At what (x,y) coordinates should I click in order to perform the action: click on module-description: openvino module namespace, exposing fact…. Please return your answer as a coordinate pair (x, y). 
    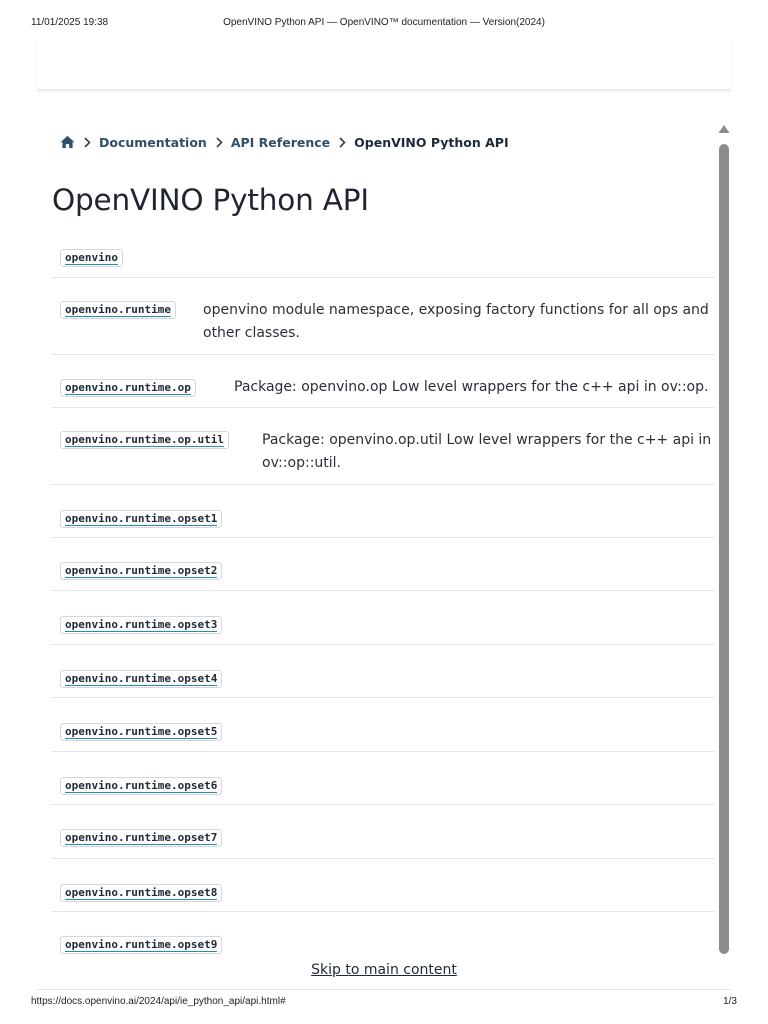
    Looking at the image, I should click on (456, 321).